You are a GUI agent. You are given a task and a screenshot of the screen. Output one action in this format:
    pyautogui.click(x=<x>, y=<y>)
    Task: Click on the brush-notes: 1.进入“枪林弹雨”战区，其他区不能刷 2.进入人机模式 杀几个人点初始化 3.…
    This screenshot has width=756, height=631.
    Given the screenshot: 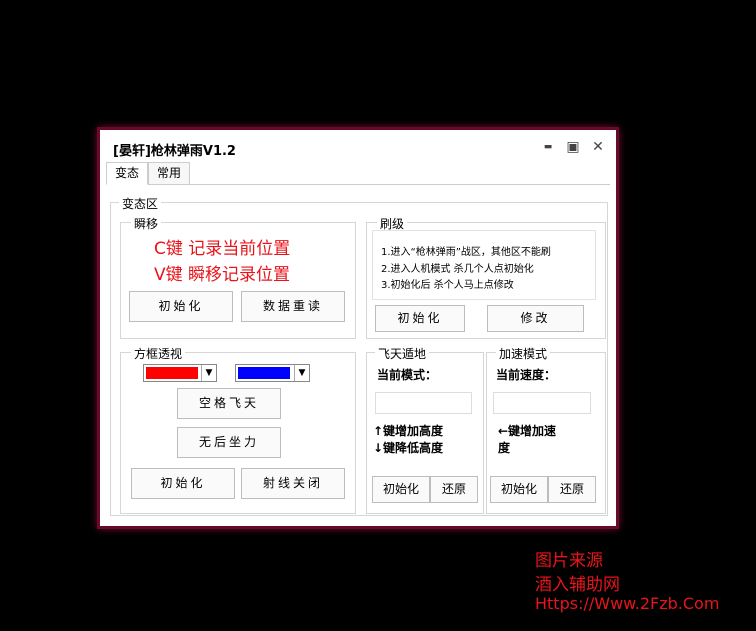 What is the action you would take?
    pyautogui.click(x=484, y=265)
    